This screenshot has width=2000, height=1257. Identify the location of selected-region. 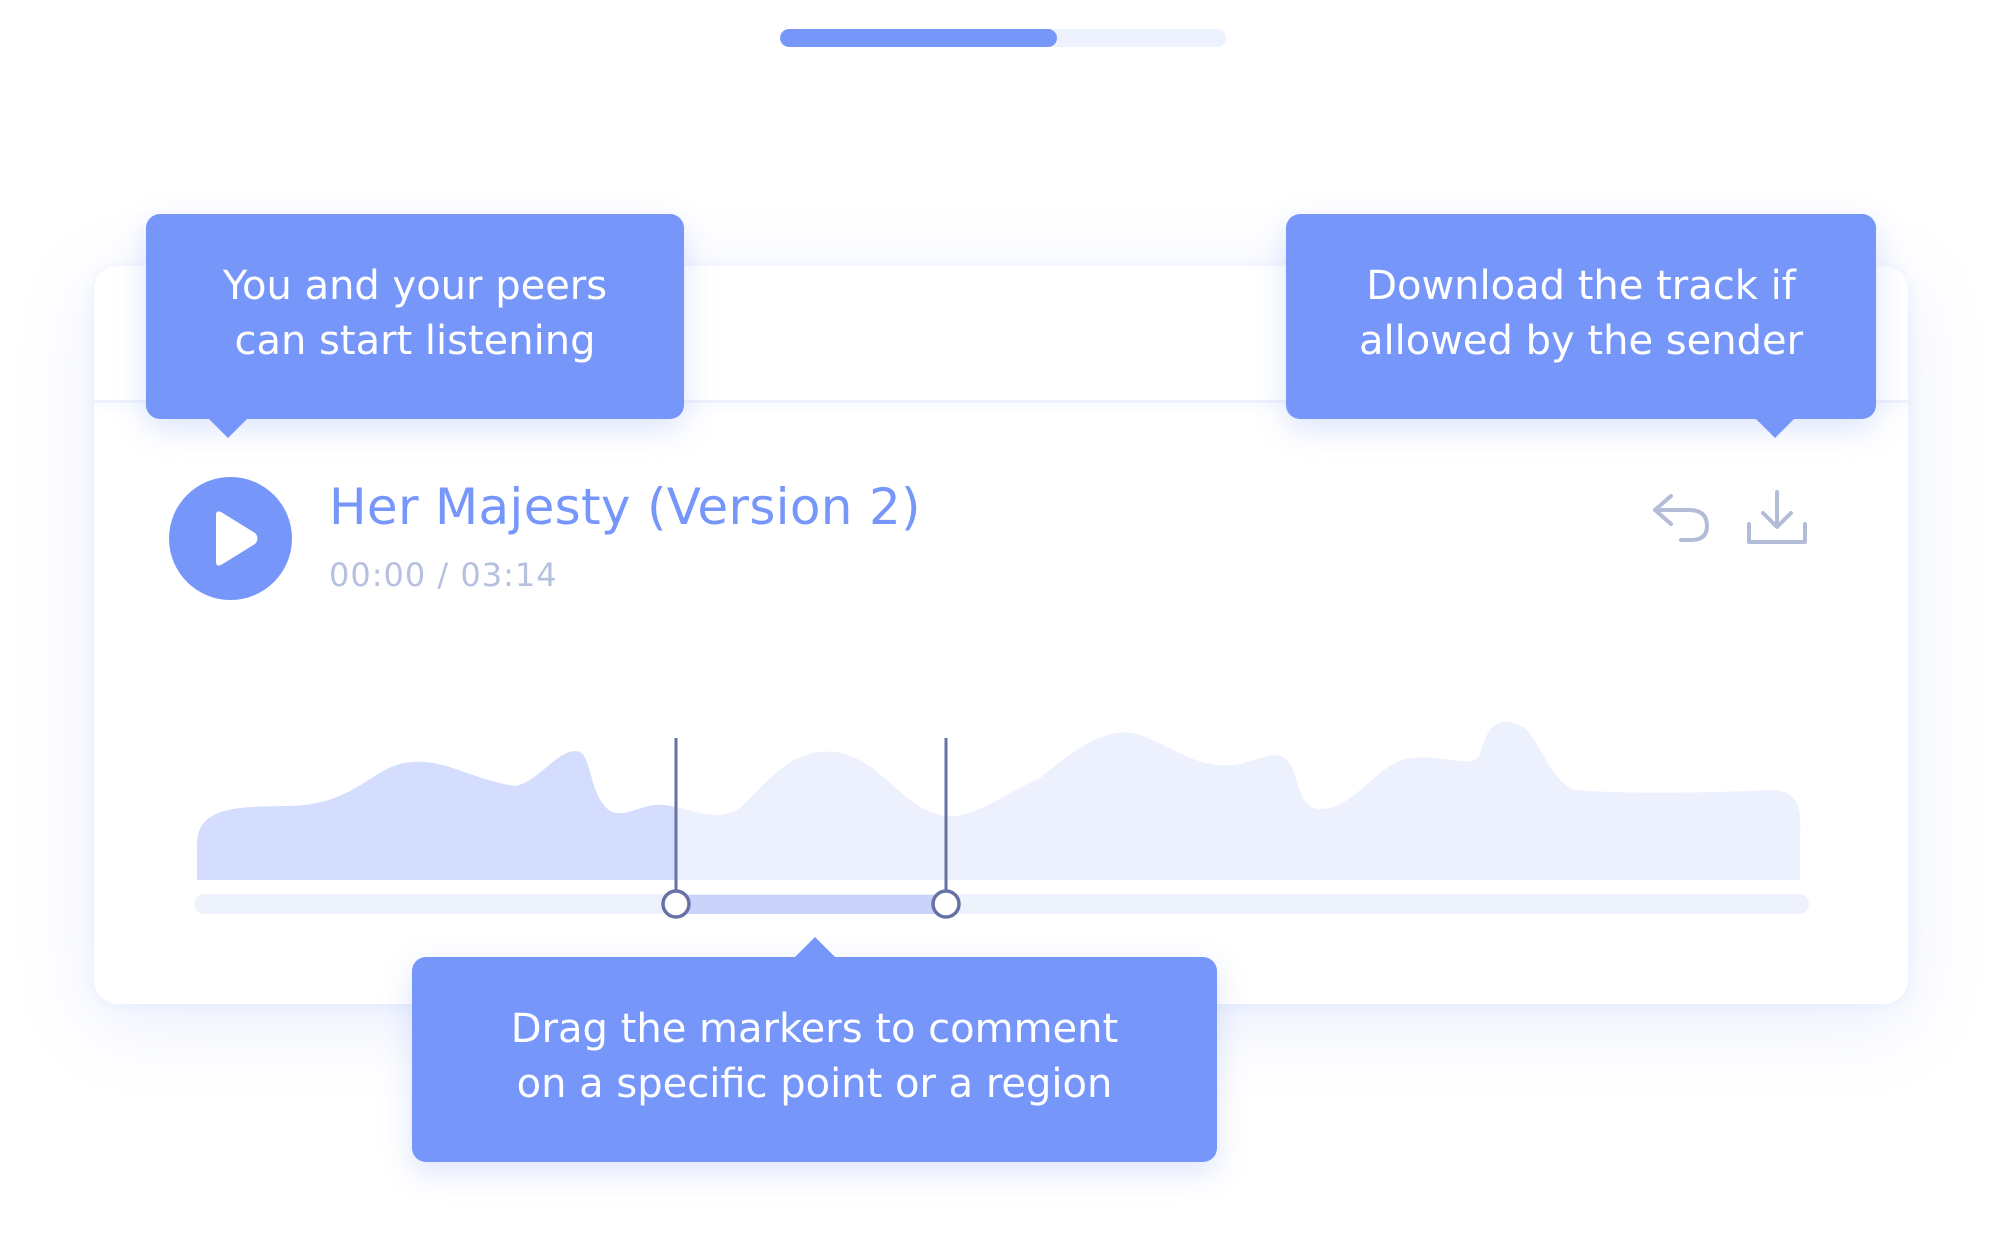
(811, 904).